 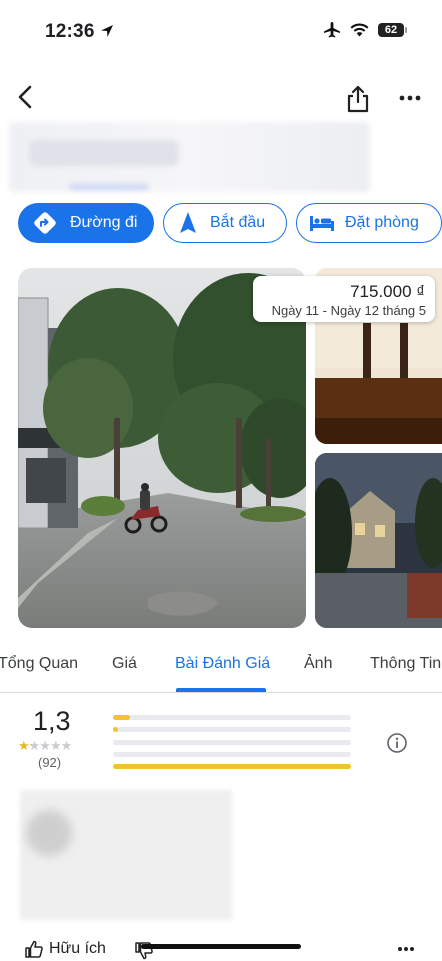 What do you see at coordinates (392, 30) in the screenshot?
I see `battery-indicator: 62` at bounding box center [392, 30].